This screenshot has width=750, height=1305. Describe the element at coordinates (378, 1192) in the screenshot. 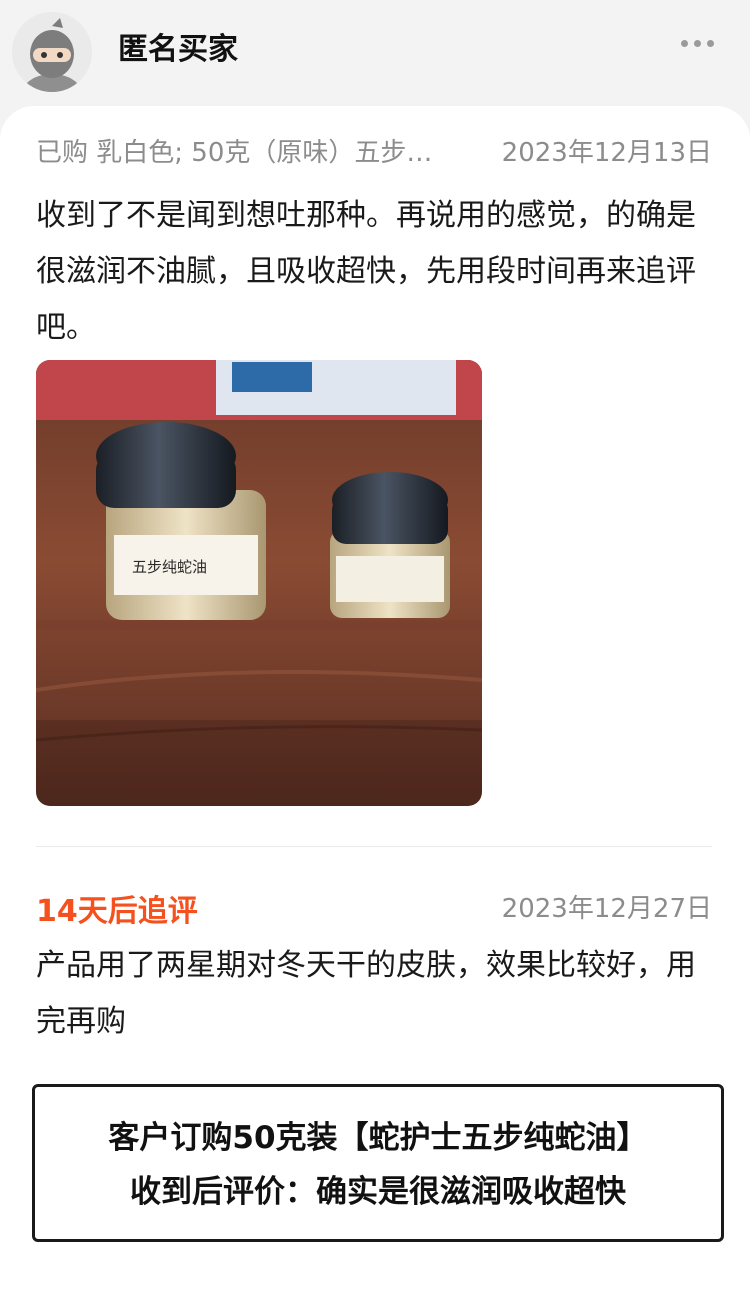

I see `callout-line-2: 收到后评价：确实是很滋润吸收超快` at that location.